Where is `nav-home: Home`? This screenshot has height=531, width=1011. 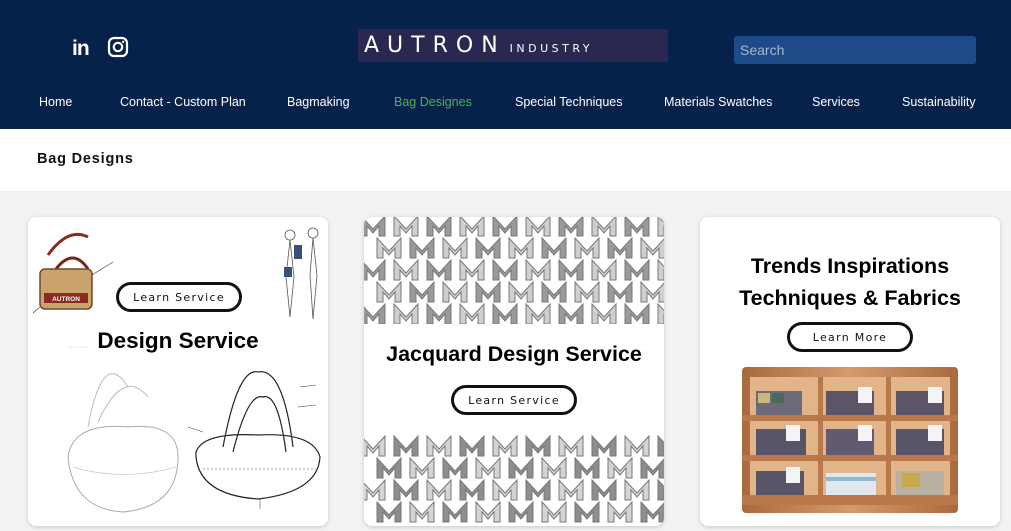
nav-home: Home is located at coordinates (55, 102).